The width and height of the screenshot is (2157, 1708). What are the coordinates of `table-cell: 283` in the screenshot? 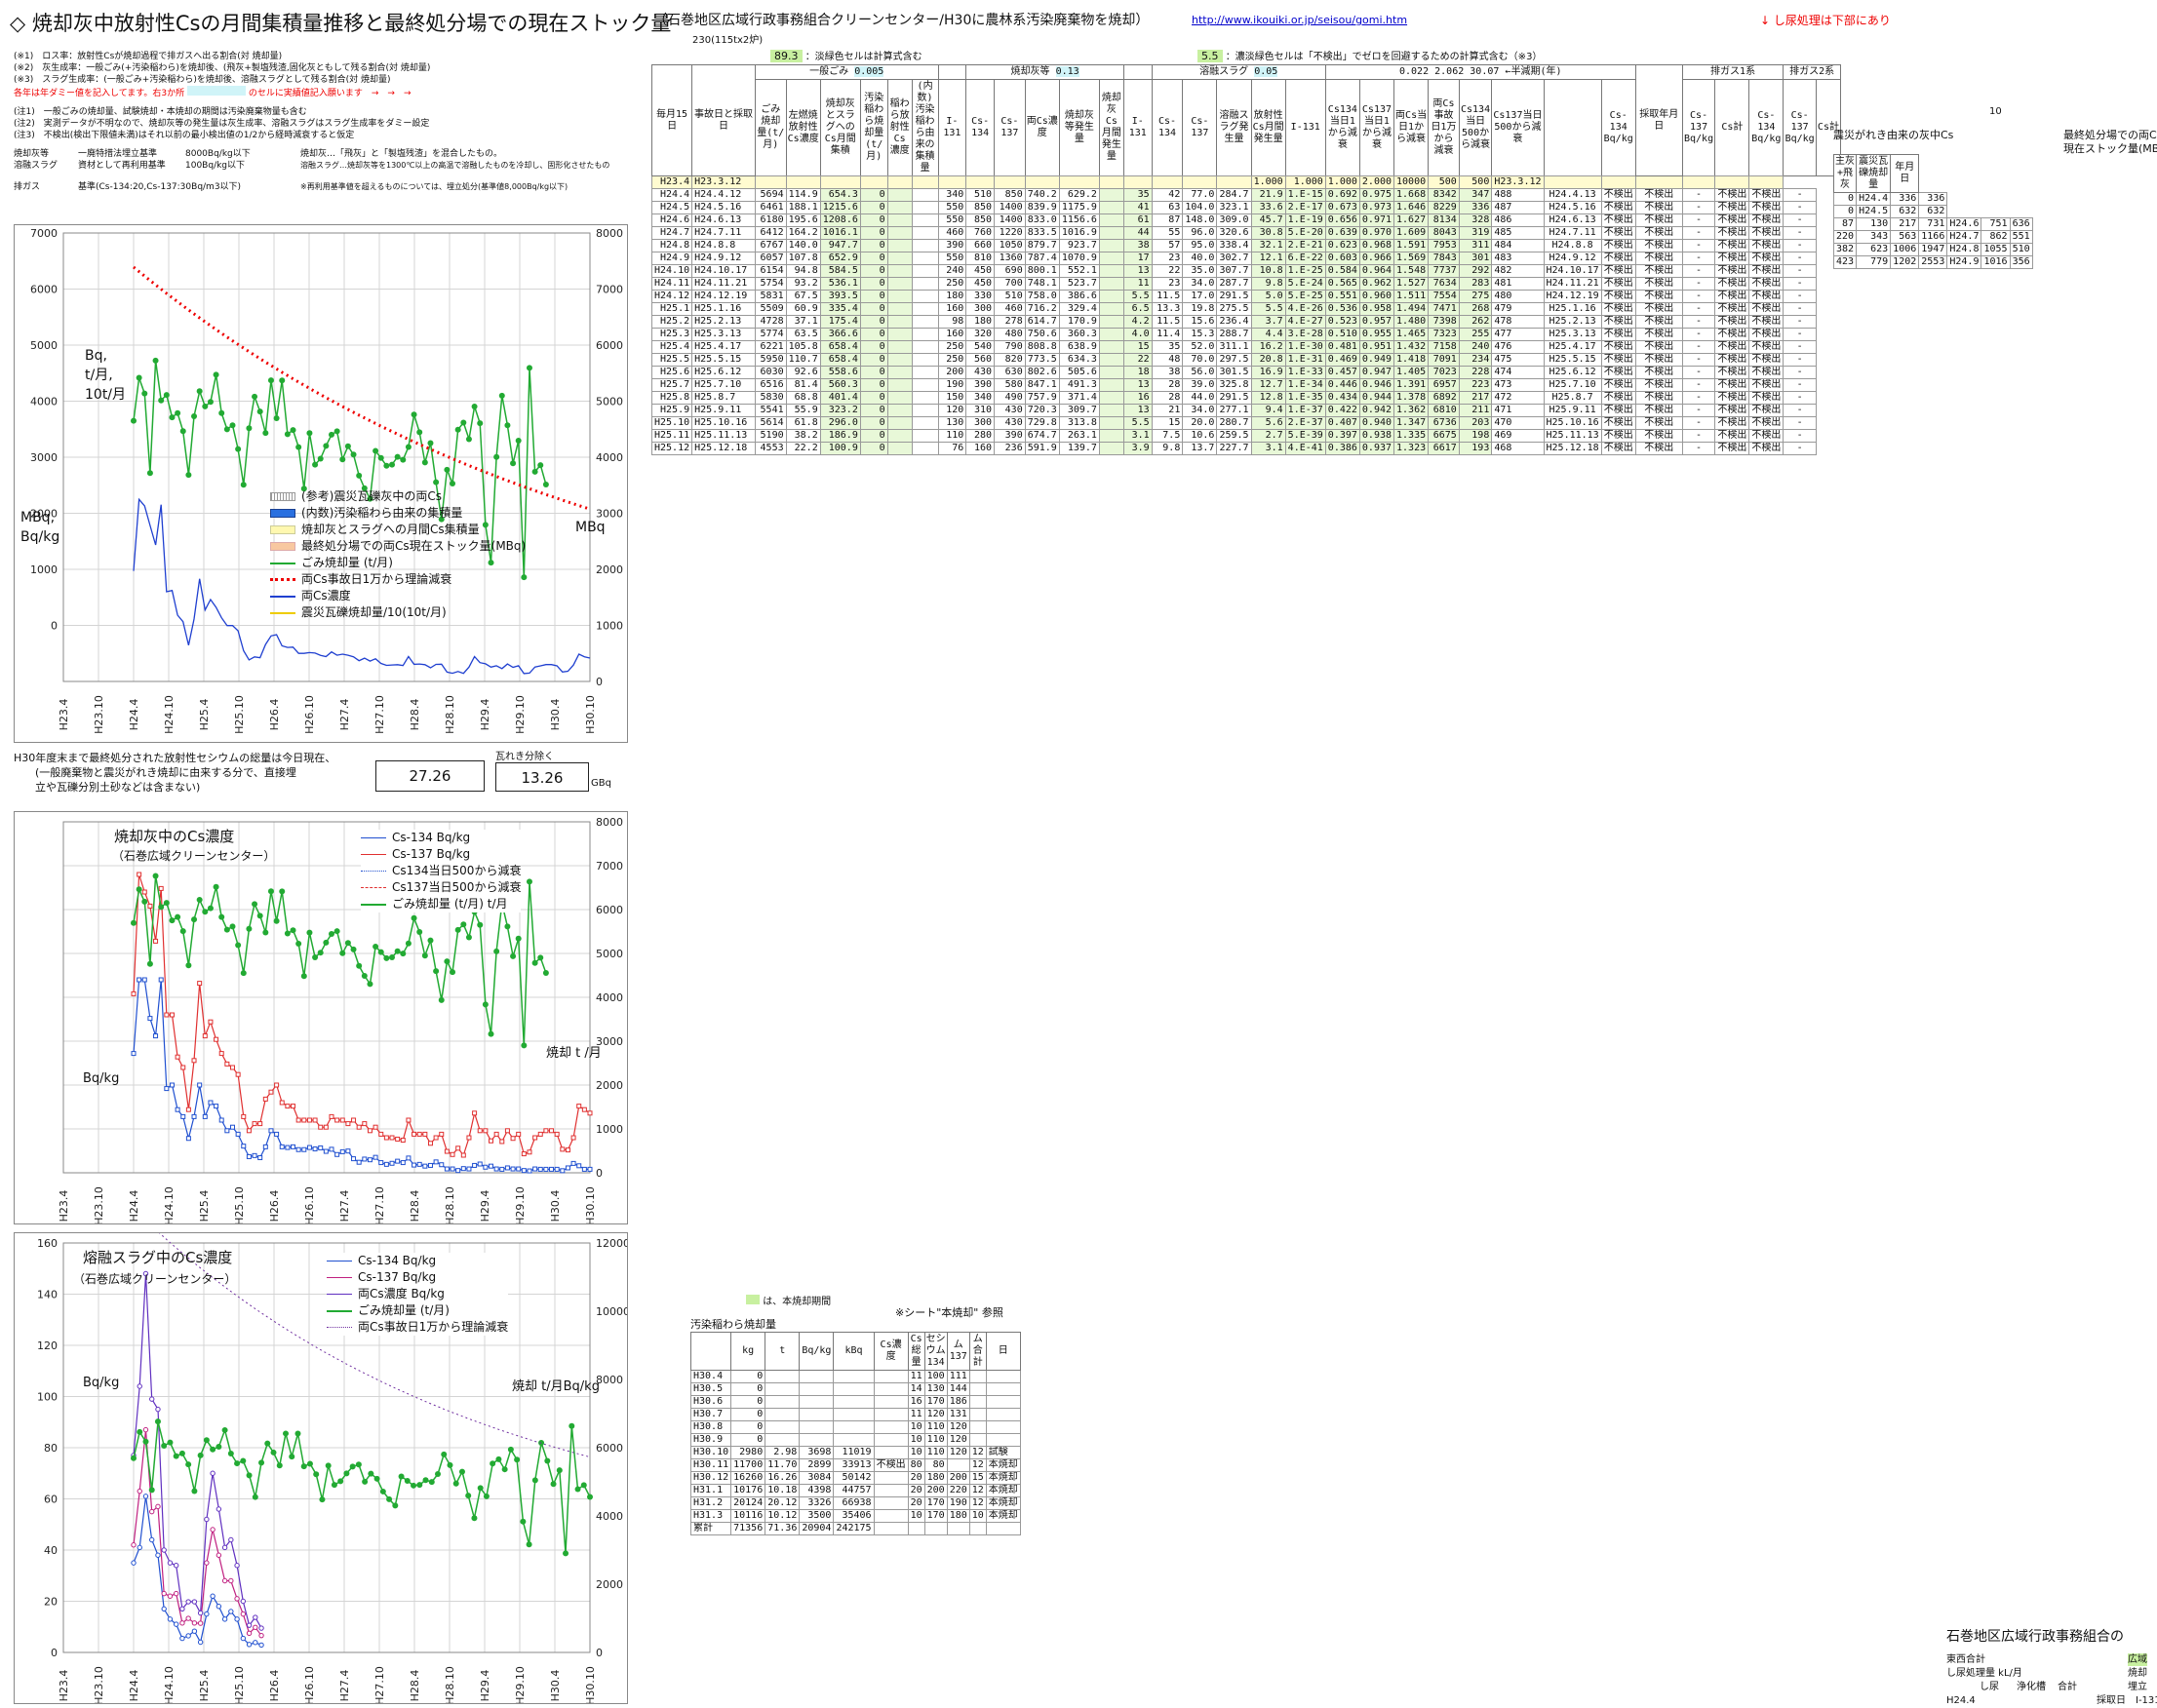 It's located at (1475, 284).